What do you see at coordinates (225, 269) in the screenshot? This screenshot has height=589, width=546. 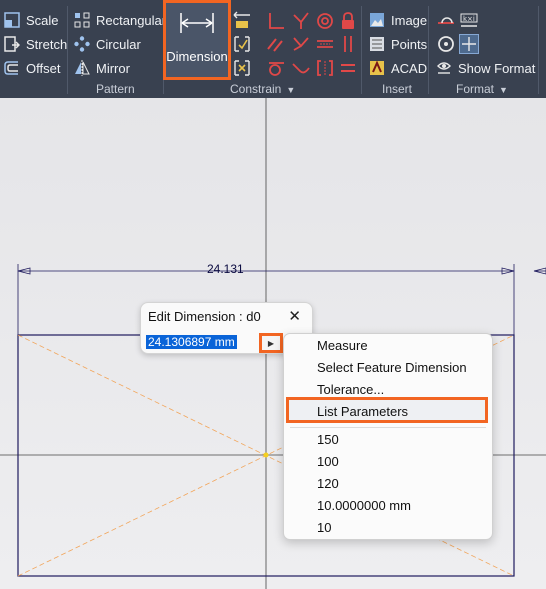 I see `dimension-value: 24.131` at bounding box center [225, 269].